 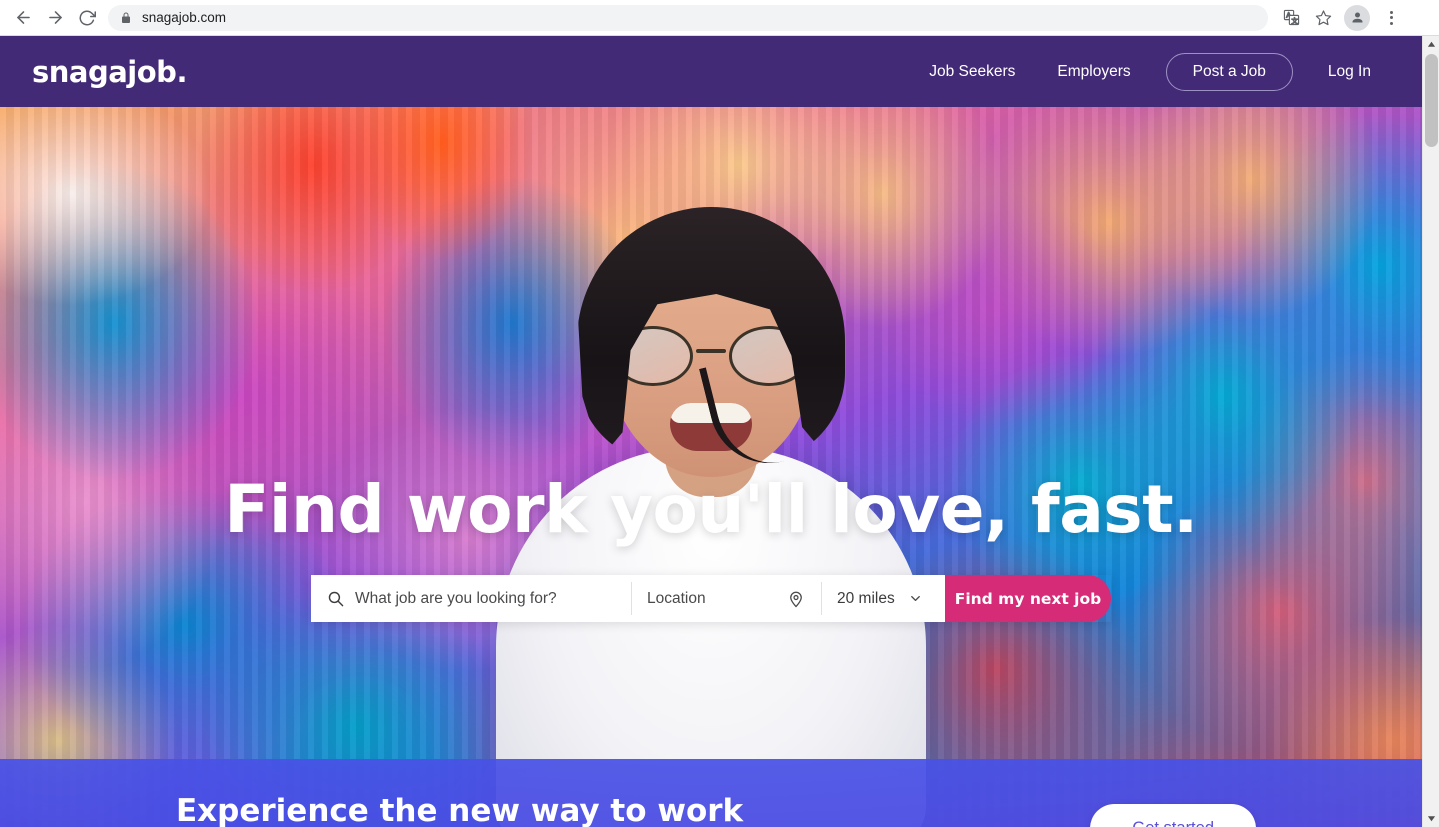 What do you see at coordinates (184, 17) in the screenshot?
I see `url-text: snagajob.com` at bounding box center [184, 17].